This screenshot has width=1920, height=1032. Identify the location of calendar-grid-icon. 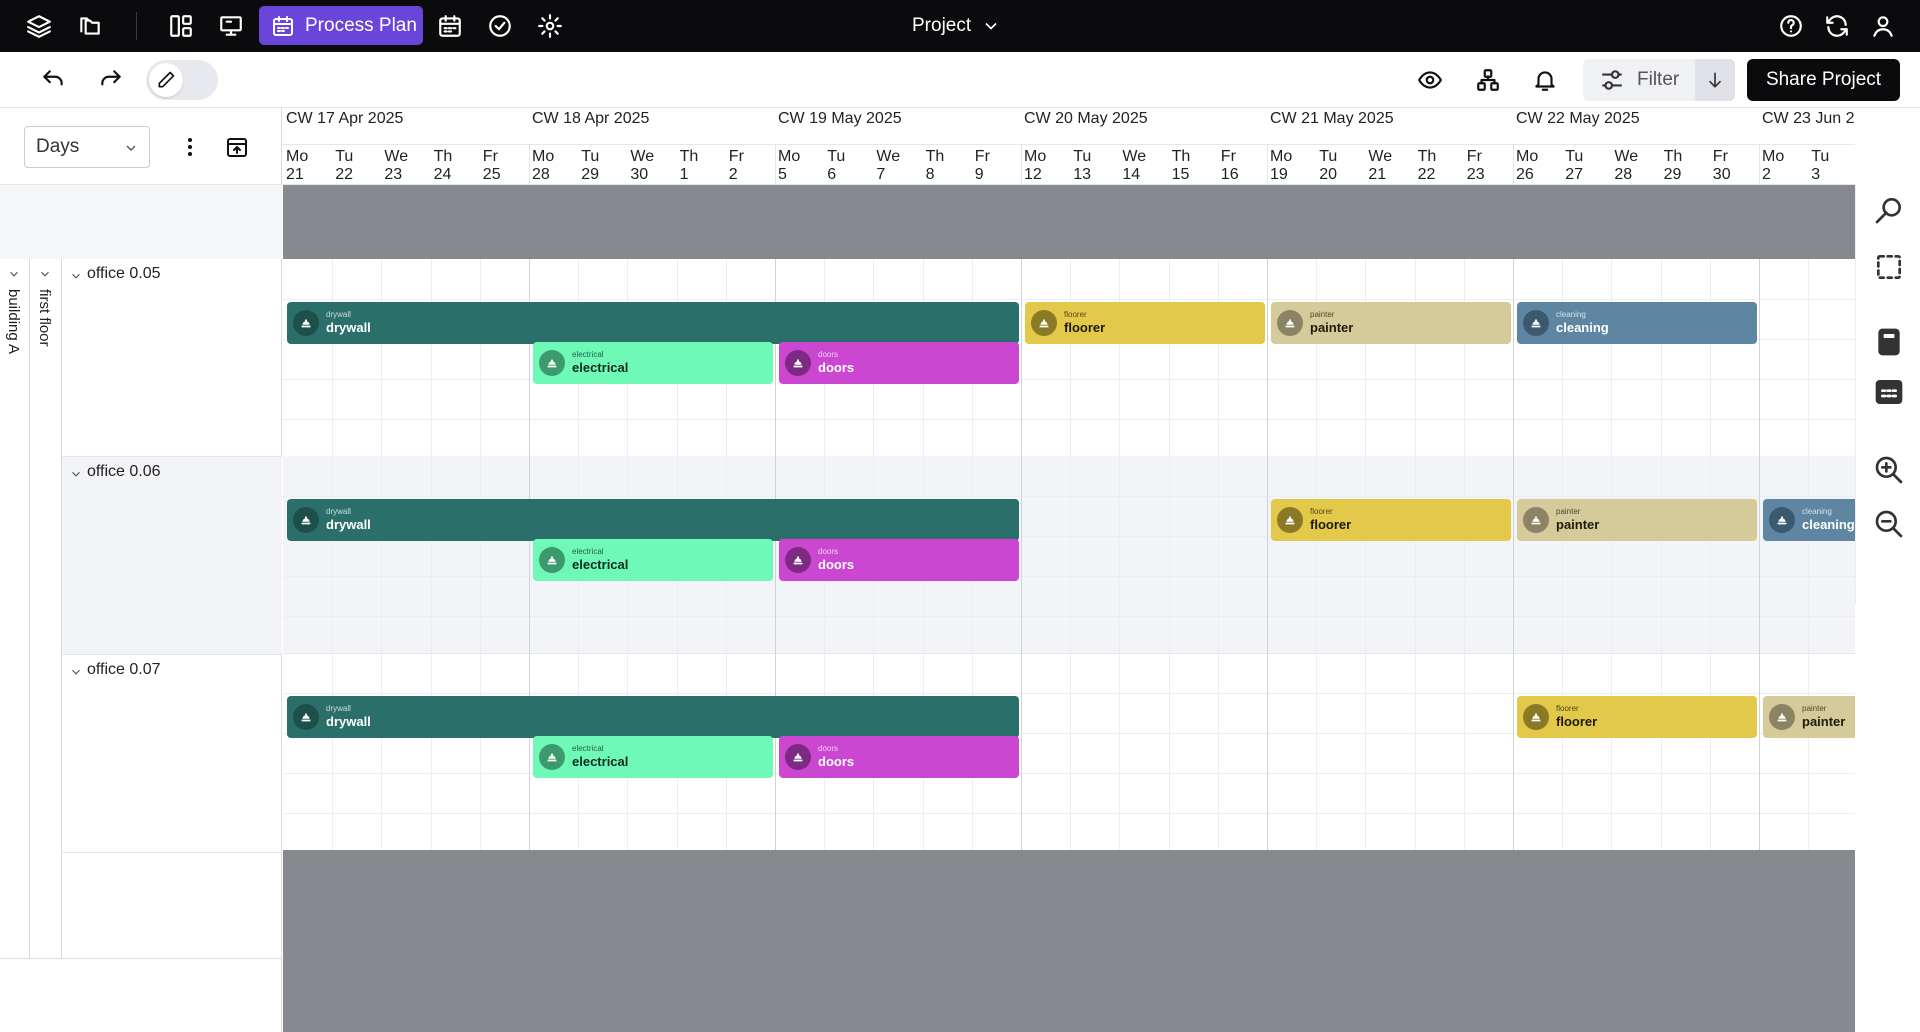
(1889, 392).